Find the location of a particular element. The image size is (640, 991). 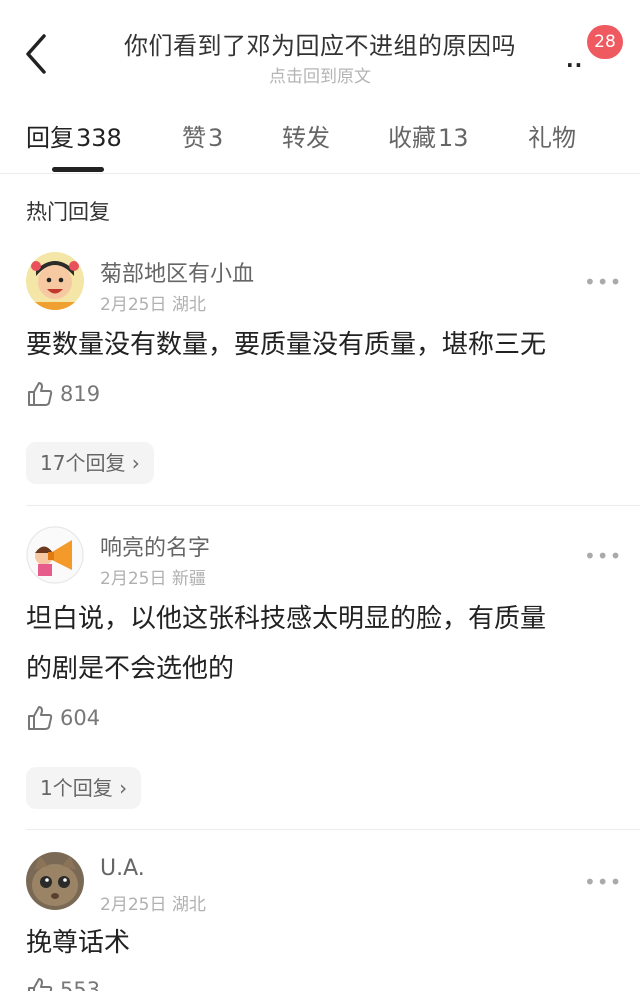

post-title: 你们看到了邓为回应不进组的原因吗 is located at coordinates (320, 43).